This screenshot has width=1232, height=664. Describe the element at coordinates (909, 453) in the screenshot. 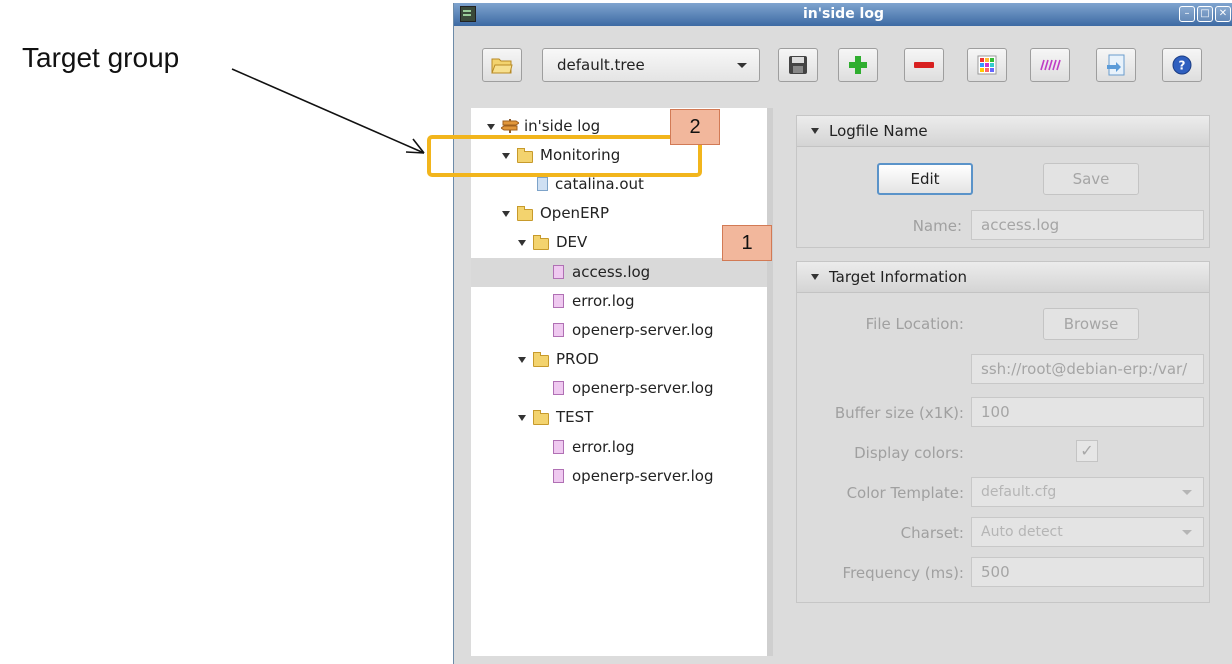

I see `display-colors-label: Display colors:` at that location.